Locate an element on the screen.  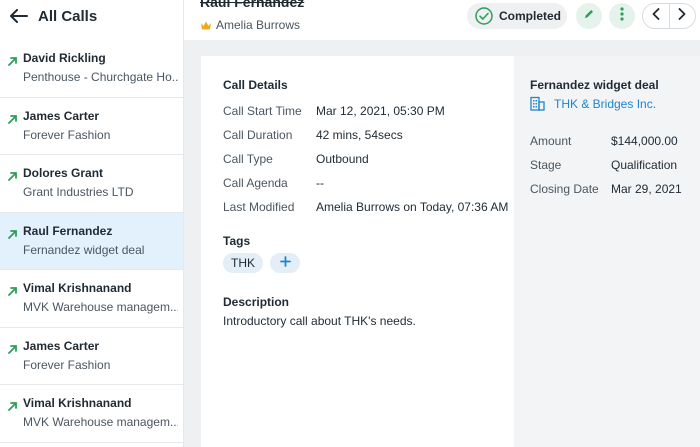
plus-icon is located at coordinates (285, 263).